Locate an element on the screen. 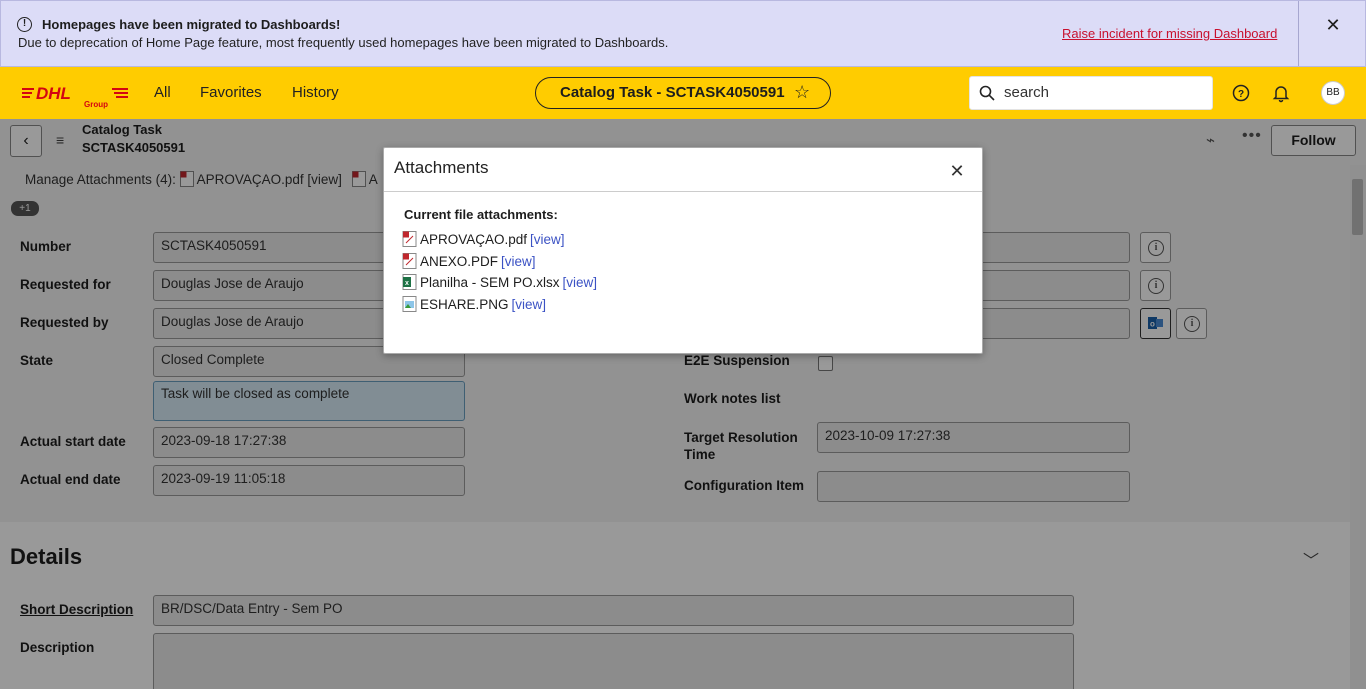 This screenshot has height=689, width=1366. list-item: ANEXO.PDF [view] is located at coordinates (499, 263).